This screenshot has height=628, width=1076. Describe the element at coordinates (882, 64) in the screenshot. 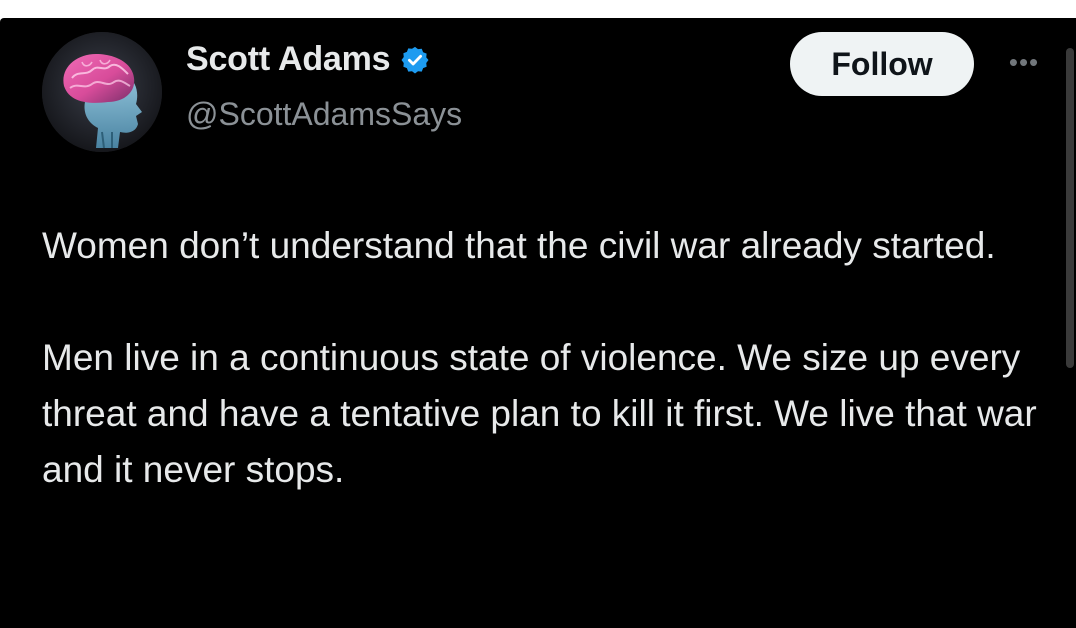

I see `follow-button: Follow` at that location.